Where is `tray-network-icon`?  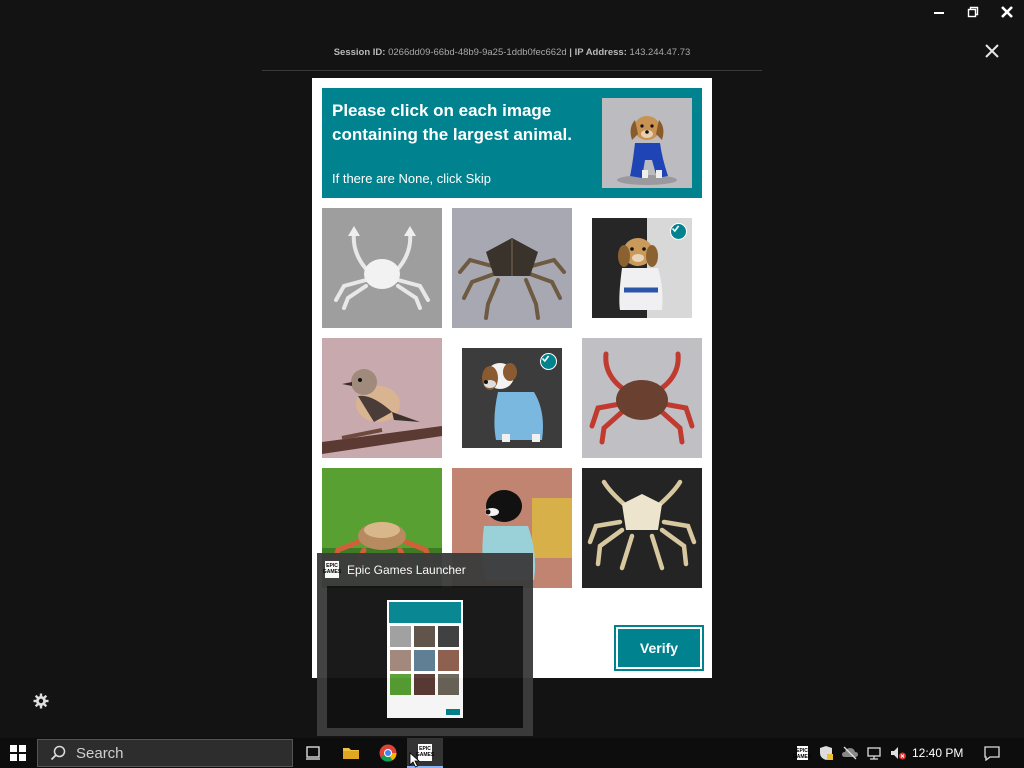
tray-network-icon is located at coordinates (874, 753).